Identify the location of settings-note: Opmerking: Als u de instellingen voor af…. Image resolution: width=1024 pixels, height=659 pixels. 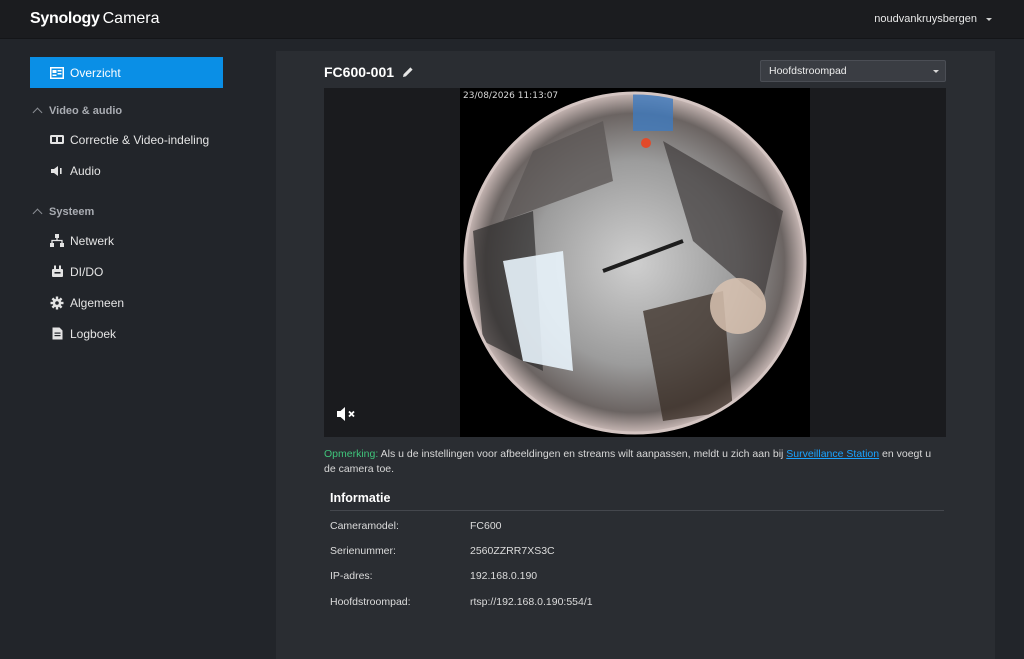
(634, 462).